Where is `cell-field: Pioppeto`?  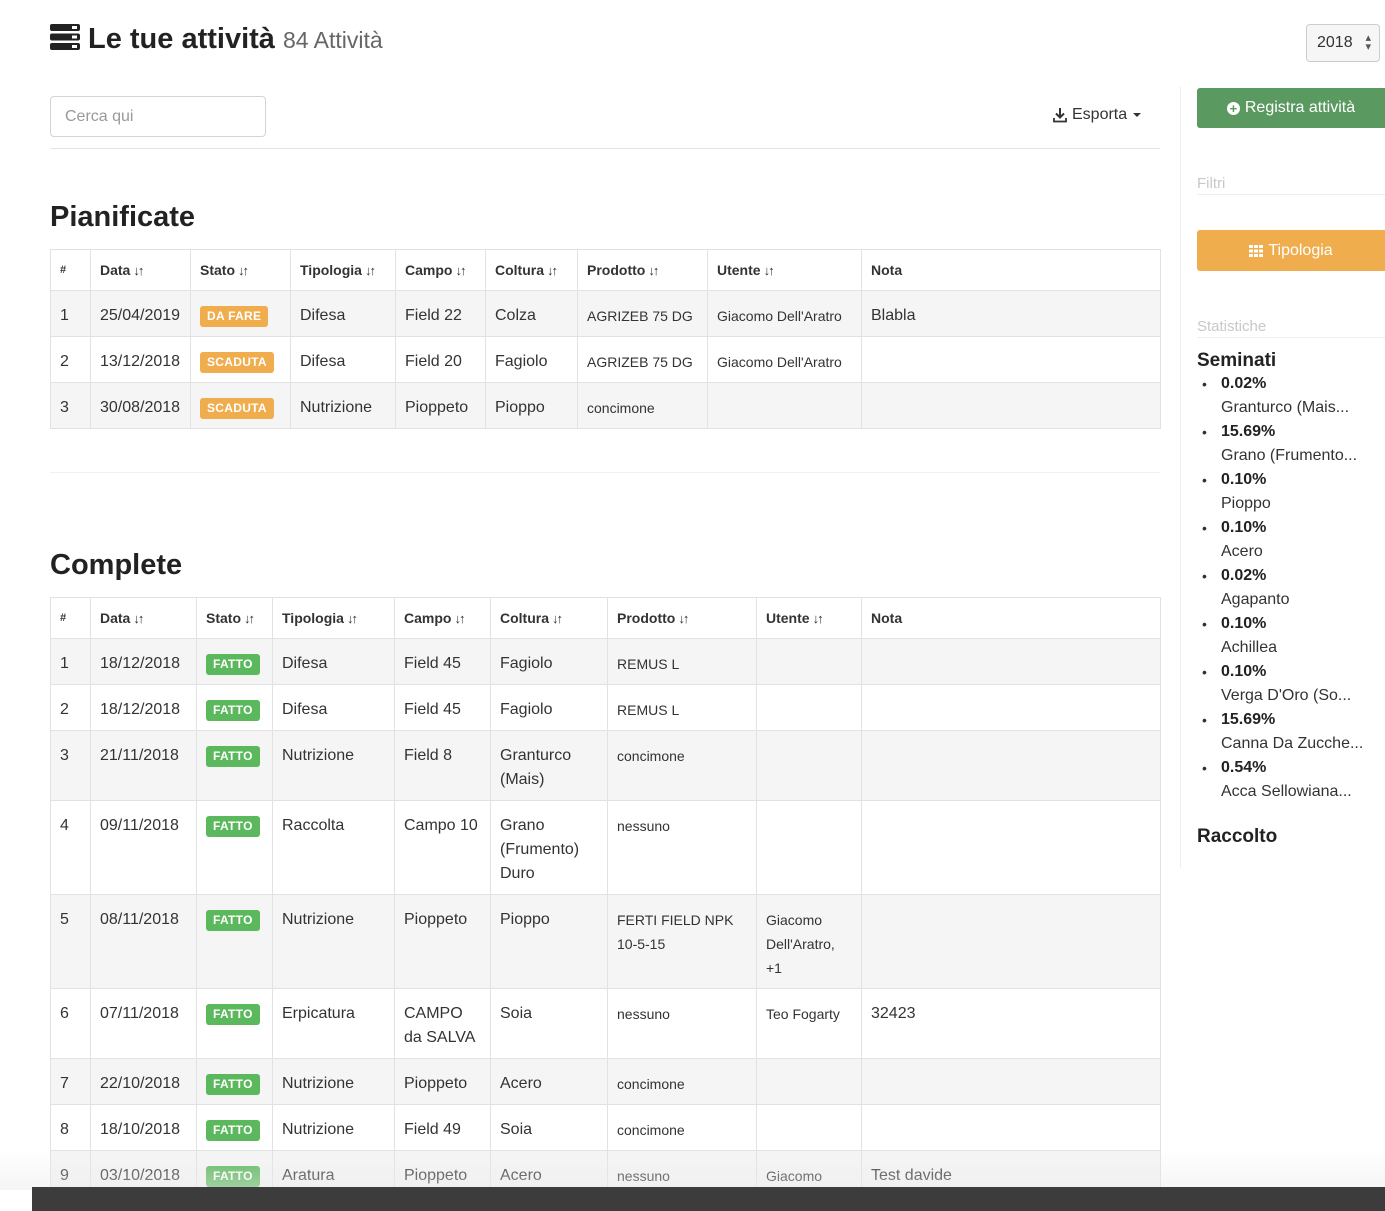
cell-field: Pioppeto is located at coordinates (442, 1081).